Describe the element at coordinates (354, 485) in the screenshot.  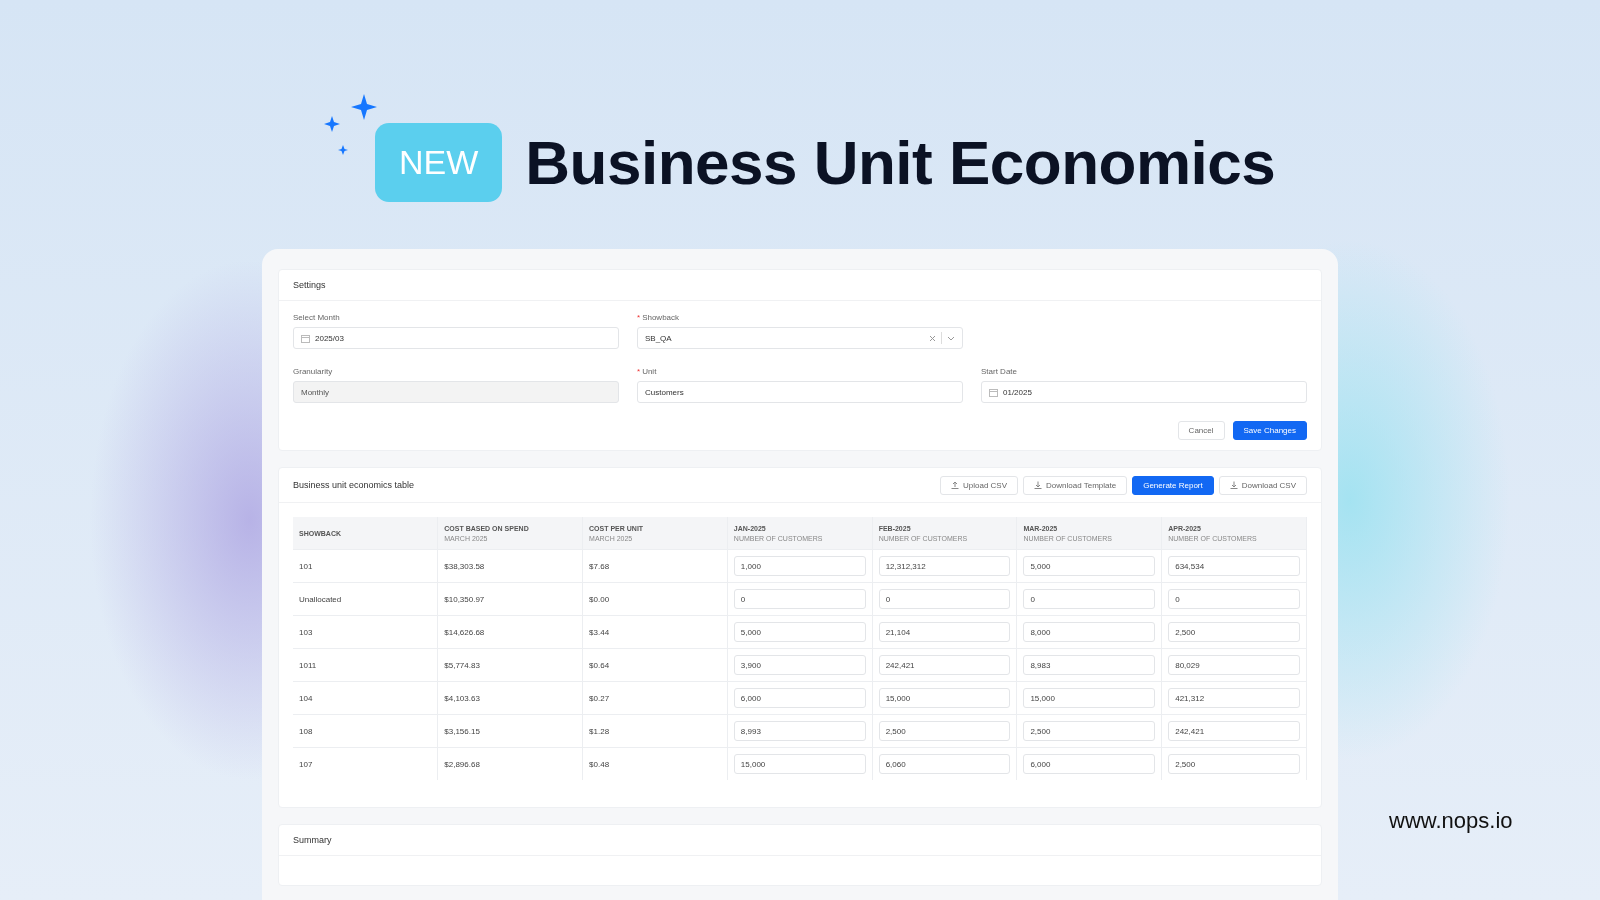
I see `panel-title: Business unit economics table` at that location.